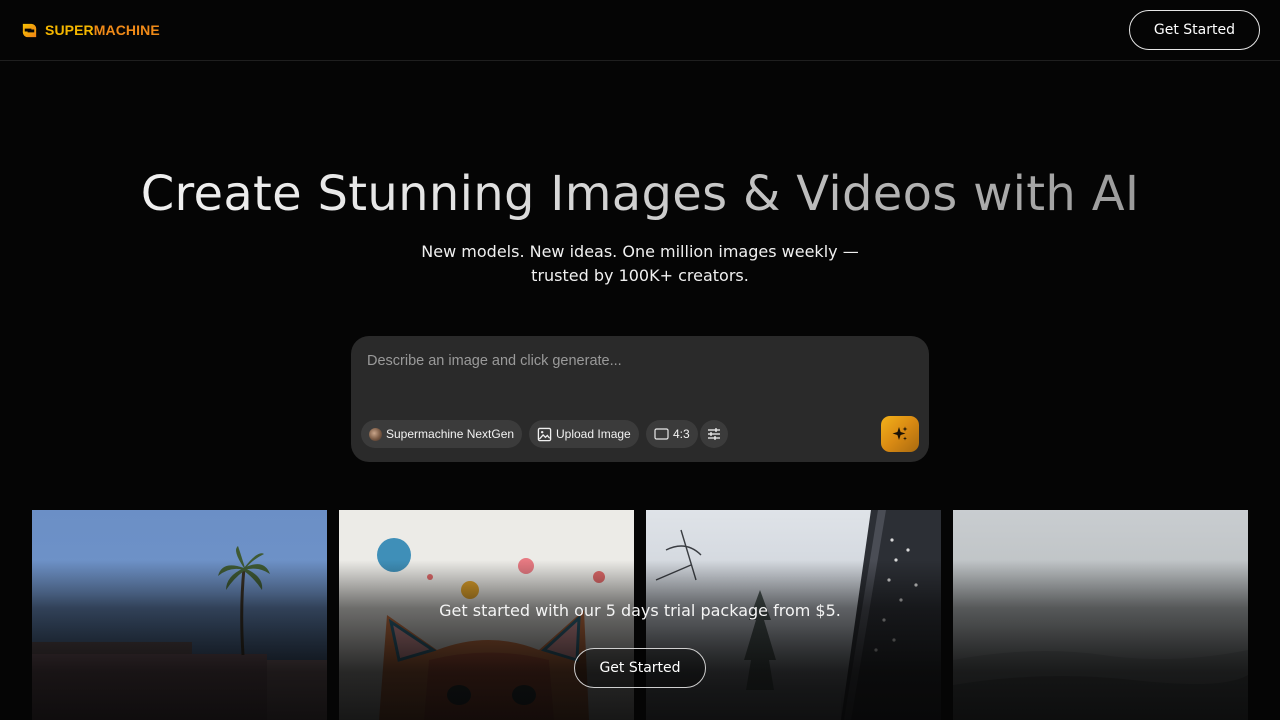 The image size is (1280, 720). What do you see at coordinates (69, 30) in the screenshot?
I see `logo-text-super: SUPER` at bounding box center [69, 30].